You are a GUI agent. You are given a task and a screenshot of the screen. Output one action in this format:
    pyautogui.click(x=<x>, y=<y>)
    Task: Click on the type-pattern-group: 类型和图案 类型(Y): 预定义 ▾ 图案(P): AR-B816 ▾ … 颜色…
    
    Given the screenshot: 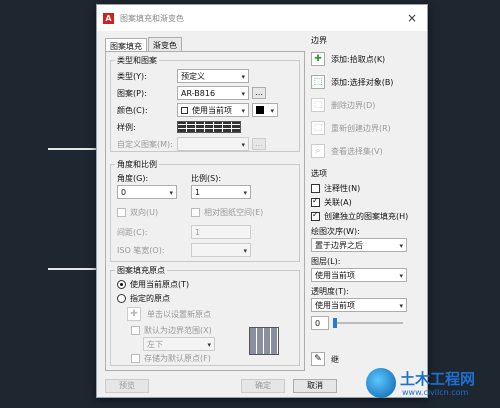 What is the action you would take?
    pyautogui.click(x=205, y=103)
    